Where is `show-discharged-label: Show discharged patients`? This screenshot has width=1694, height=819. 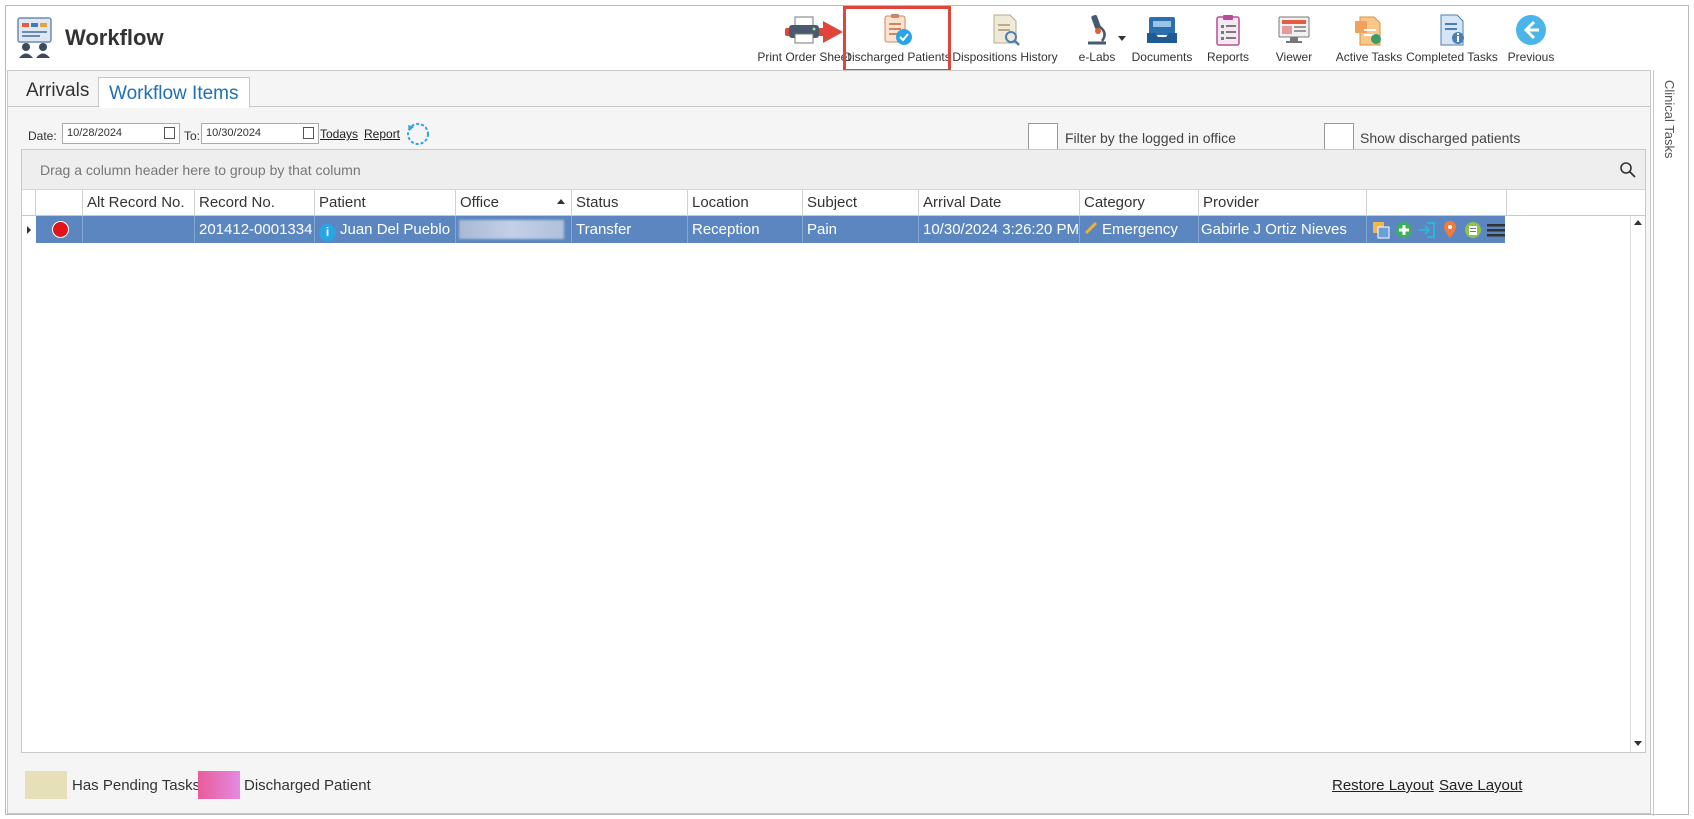 show-discharged-label: Show discharged patients is located at coordinates (1440, 138).